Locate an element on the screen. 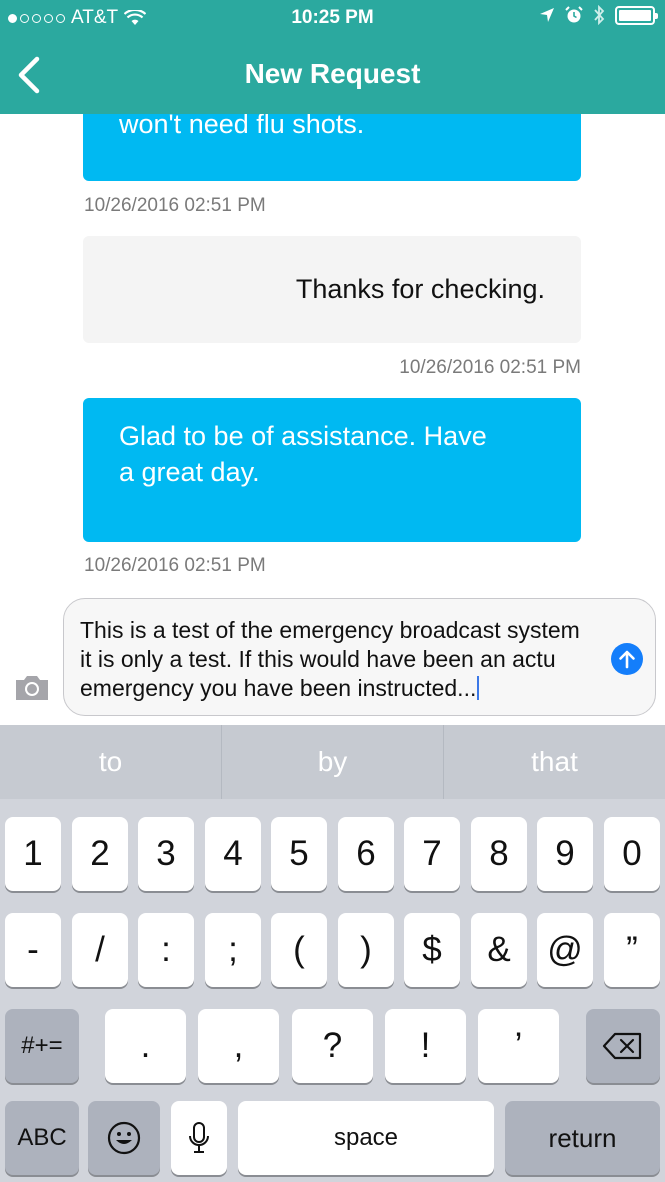 This screenshot has height=1182, width=665. message-text-line: Glad to be of assistance. Have is located at coordinates (303, 436).